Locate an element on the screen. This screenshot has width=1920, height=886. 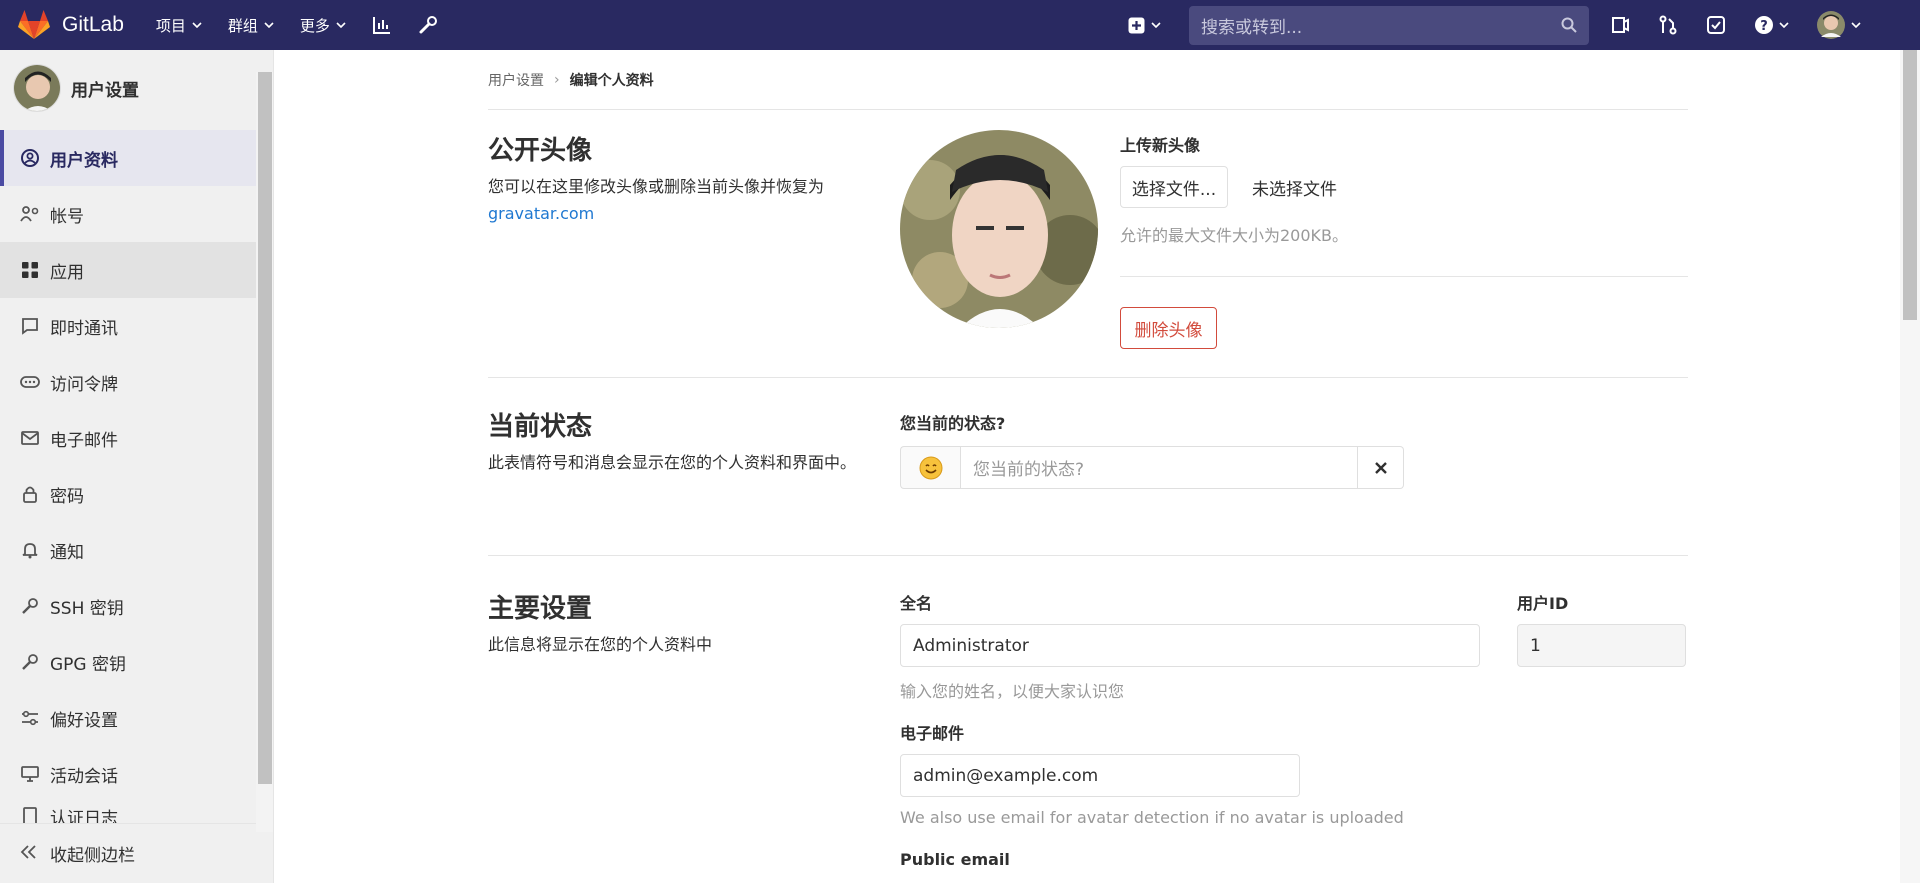
plus-square-icon is located at coordinates (1136, 25).